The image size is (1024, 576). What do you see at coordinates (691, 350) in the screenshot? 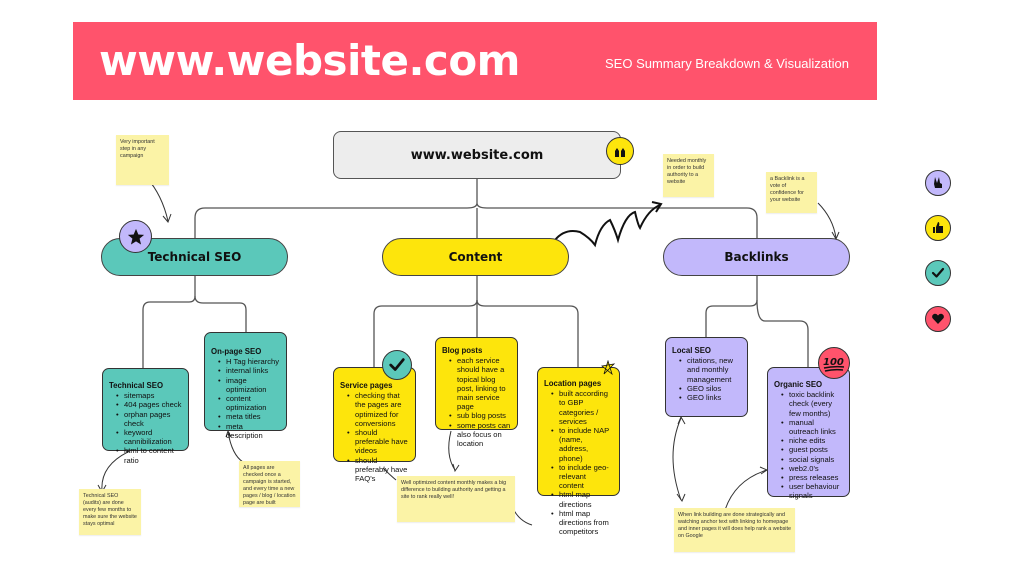
I see `card-title: Local SEO` at bounding box center [691, 350].